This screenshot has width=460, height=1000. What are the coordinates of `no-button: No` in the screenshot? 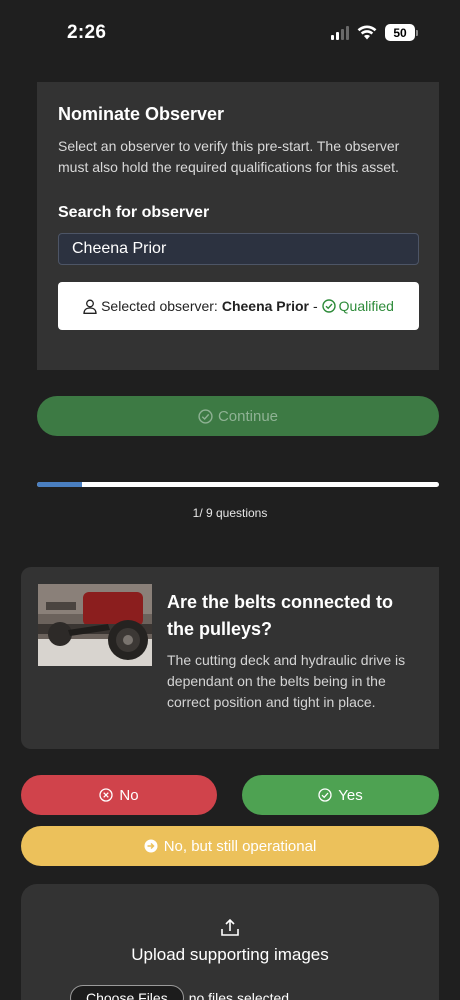 It's located at (119, 795).